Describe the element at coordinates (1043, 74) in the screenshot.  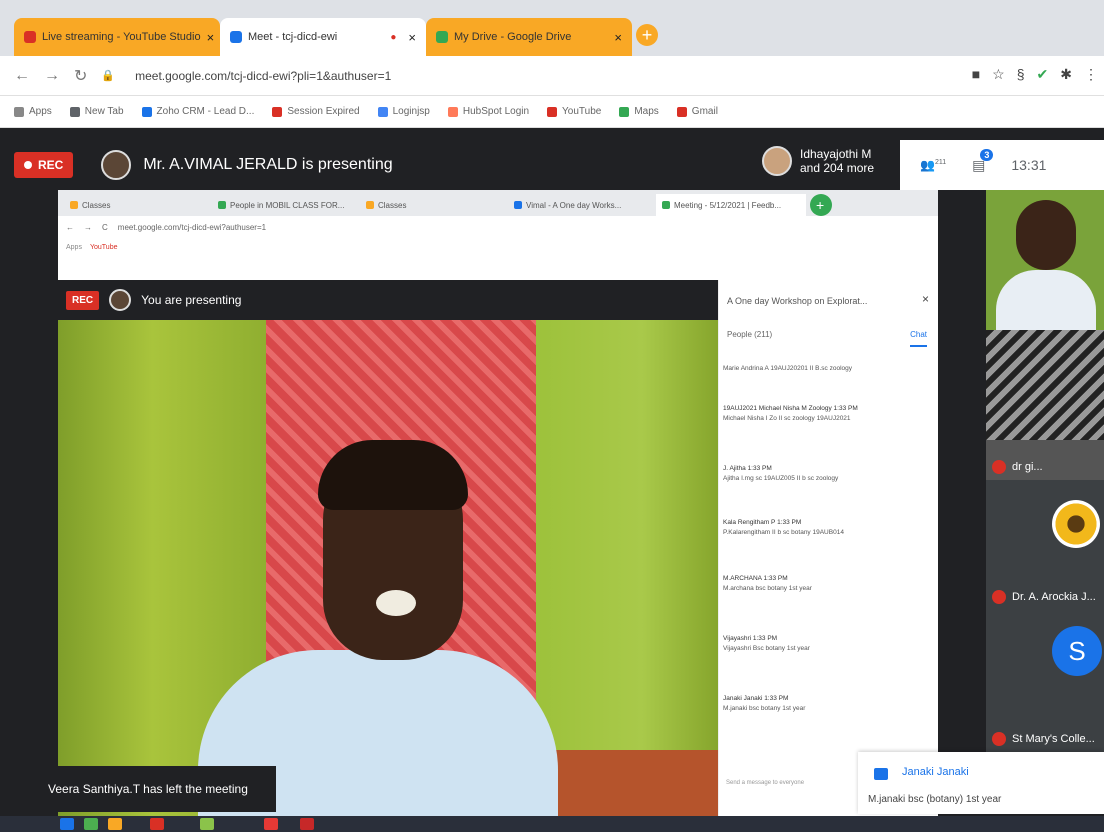
I see `check-extension-icon: ✔` at that location.